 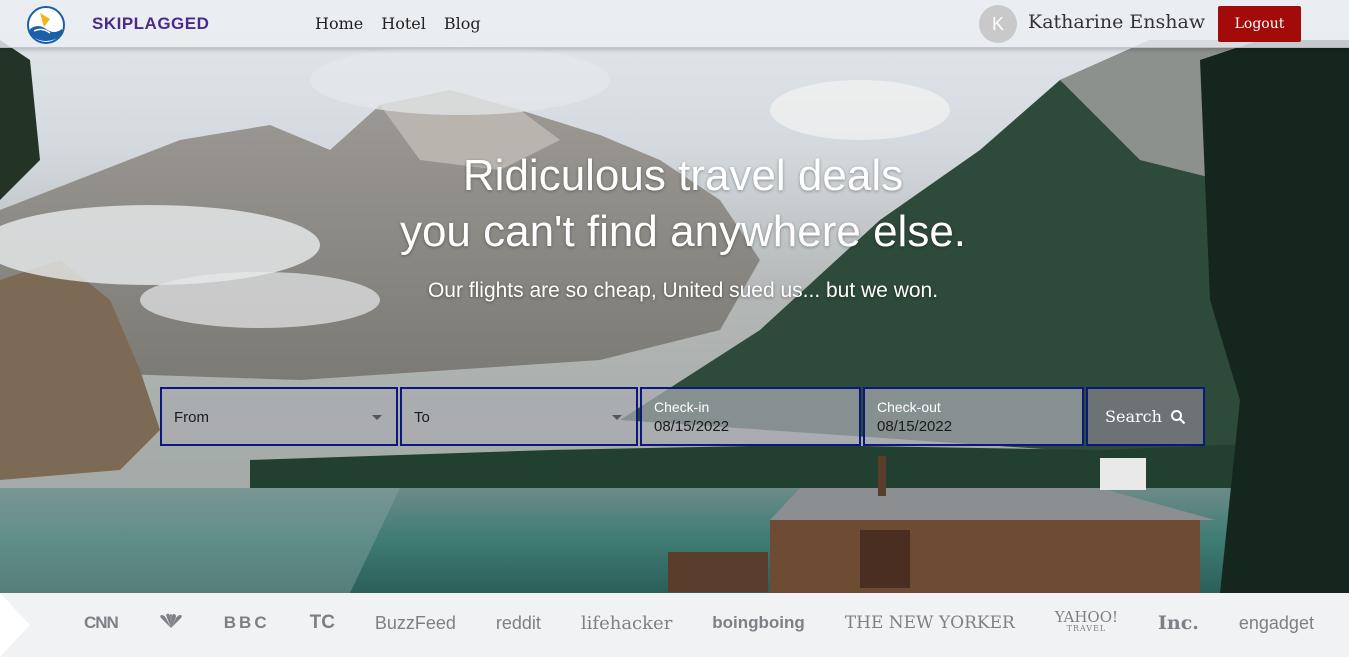 I want to click on magnifier-icon, so click(x=1178, y=416).